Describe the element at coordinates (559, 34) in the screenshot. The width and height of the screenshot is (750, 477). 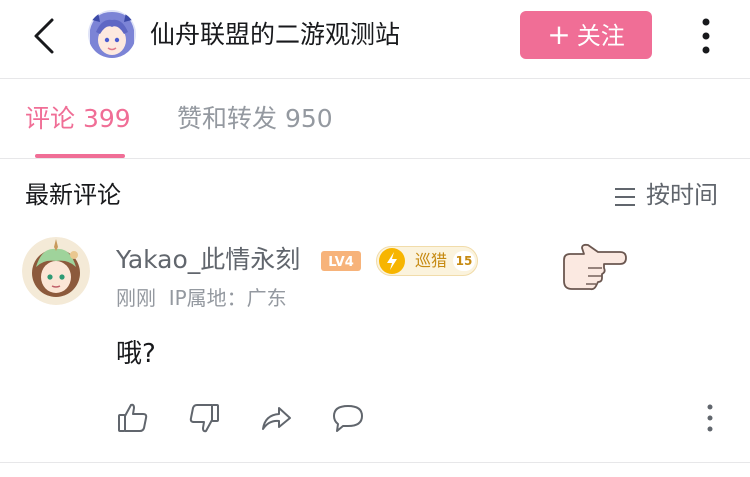
I see `plus-icon: +` at that location.